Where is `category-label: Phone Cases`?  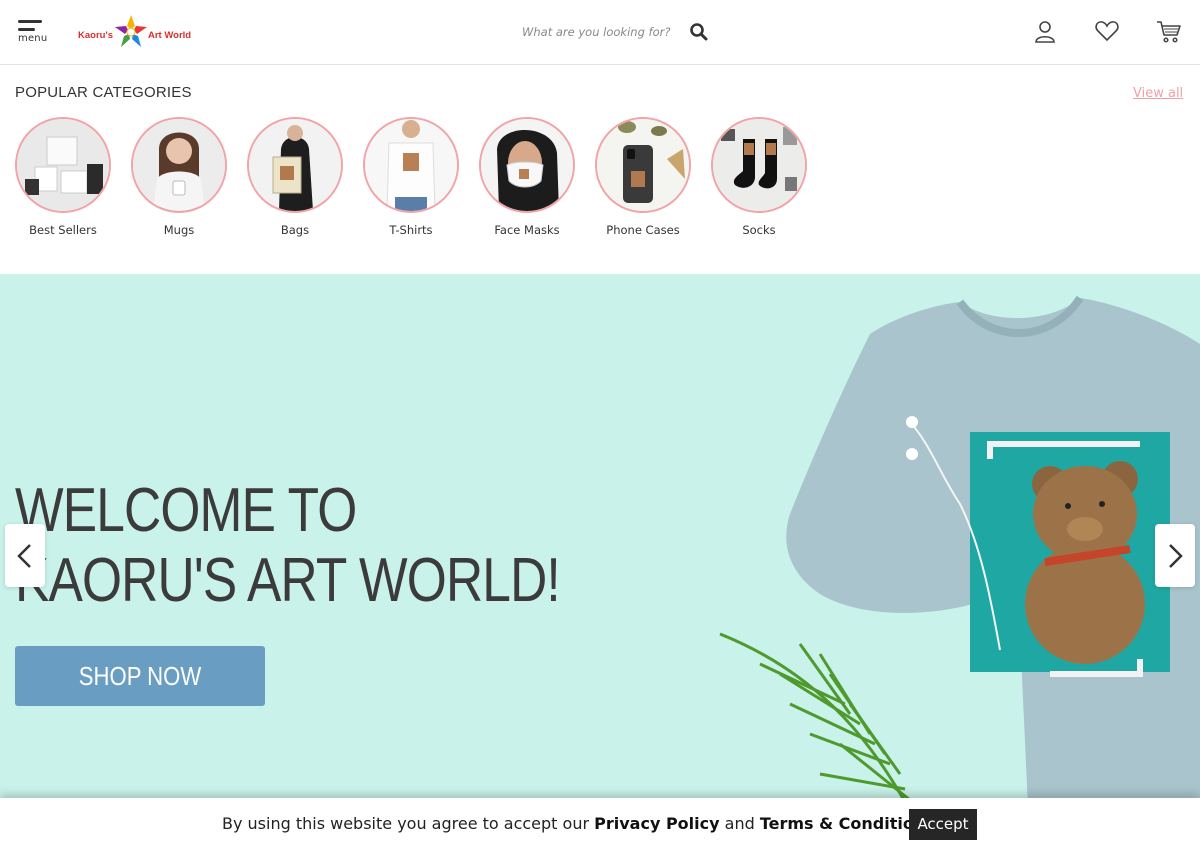 category-label: Phone Cases is located at coordinates (643, 230).